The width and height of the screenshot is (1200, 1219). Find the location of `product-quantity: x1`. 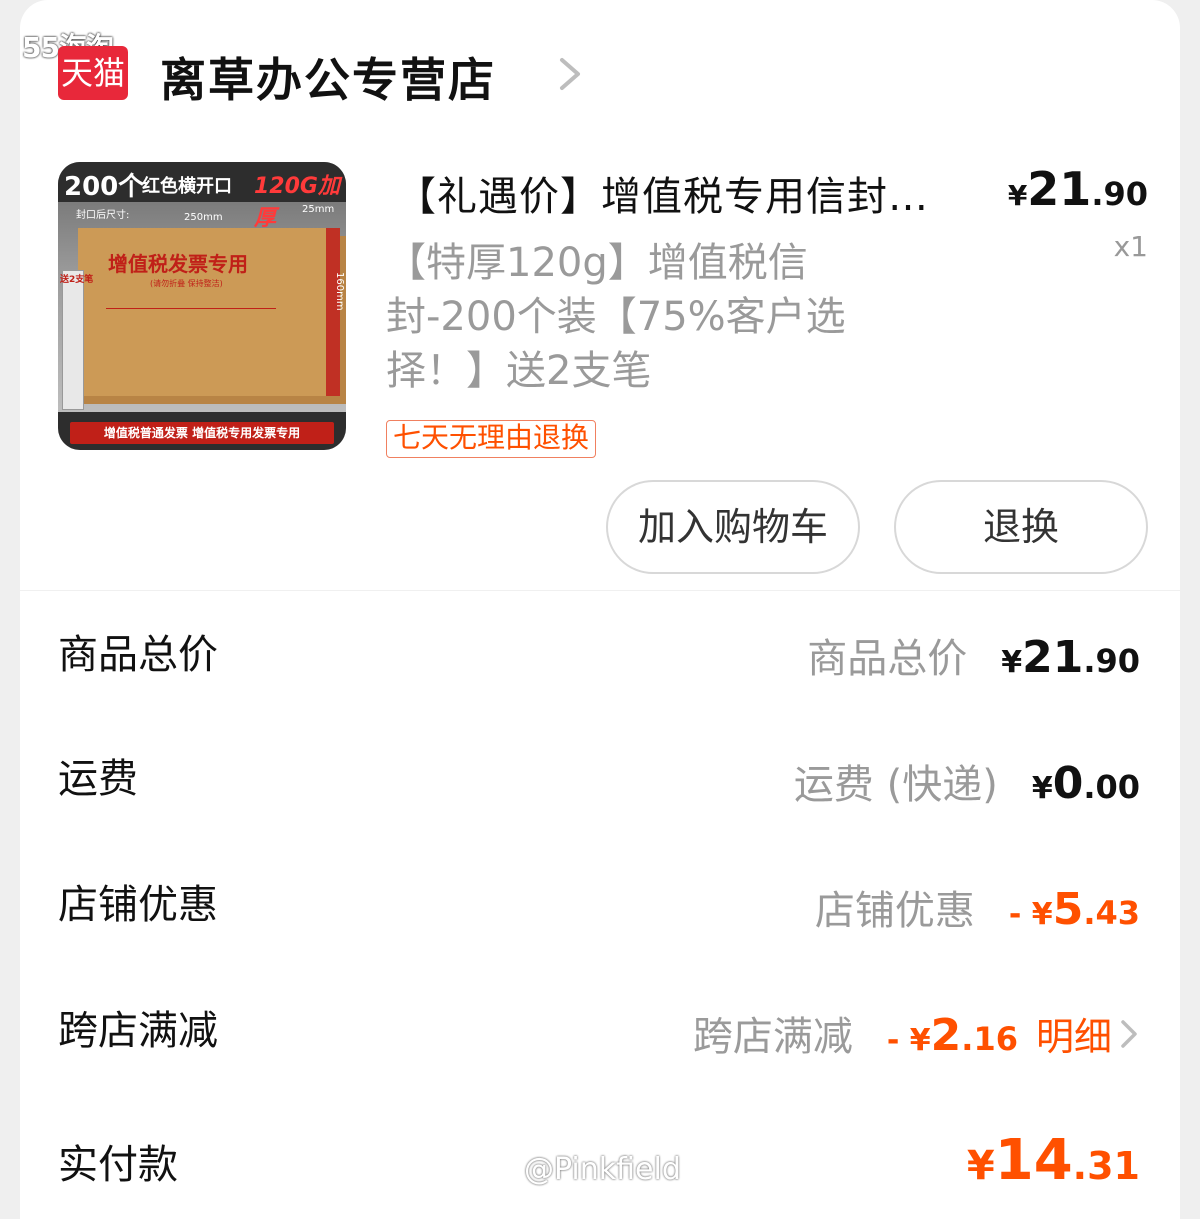

product-quantity: x1 is located at coordinates (1130, 246).